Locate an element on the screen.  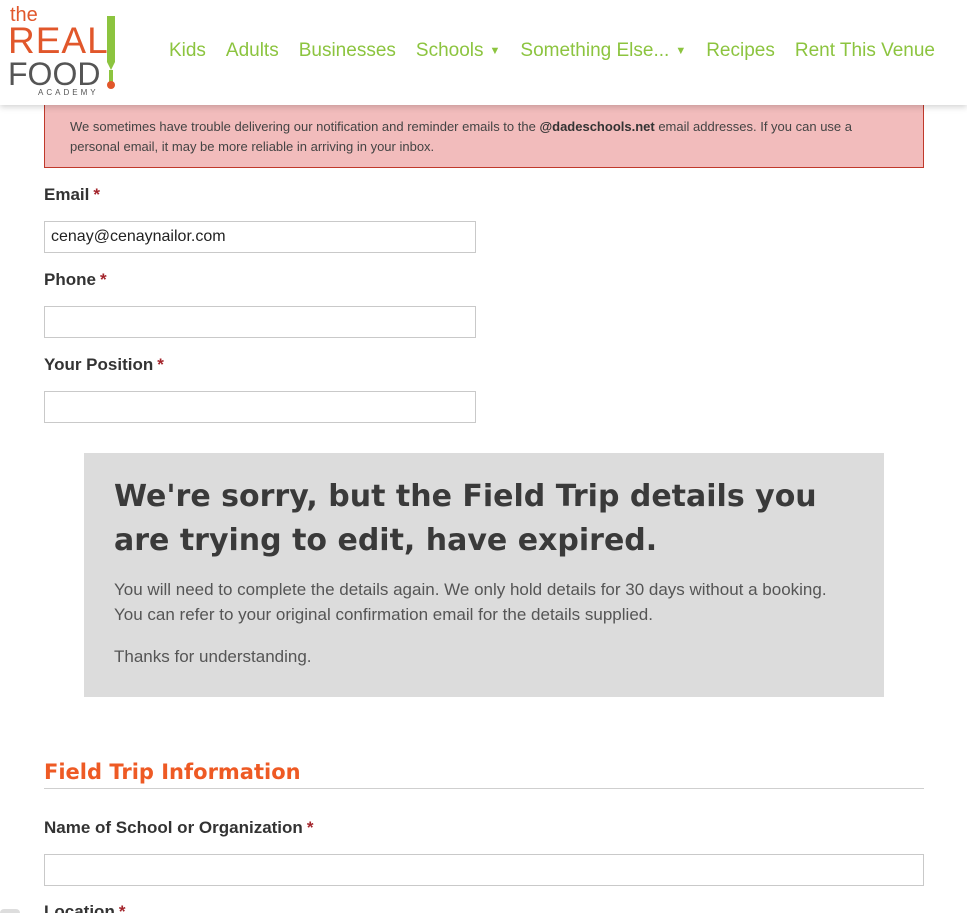
notice-thanks: Thanks for understanding. is located at coordinates (213, 656).